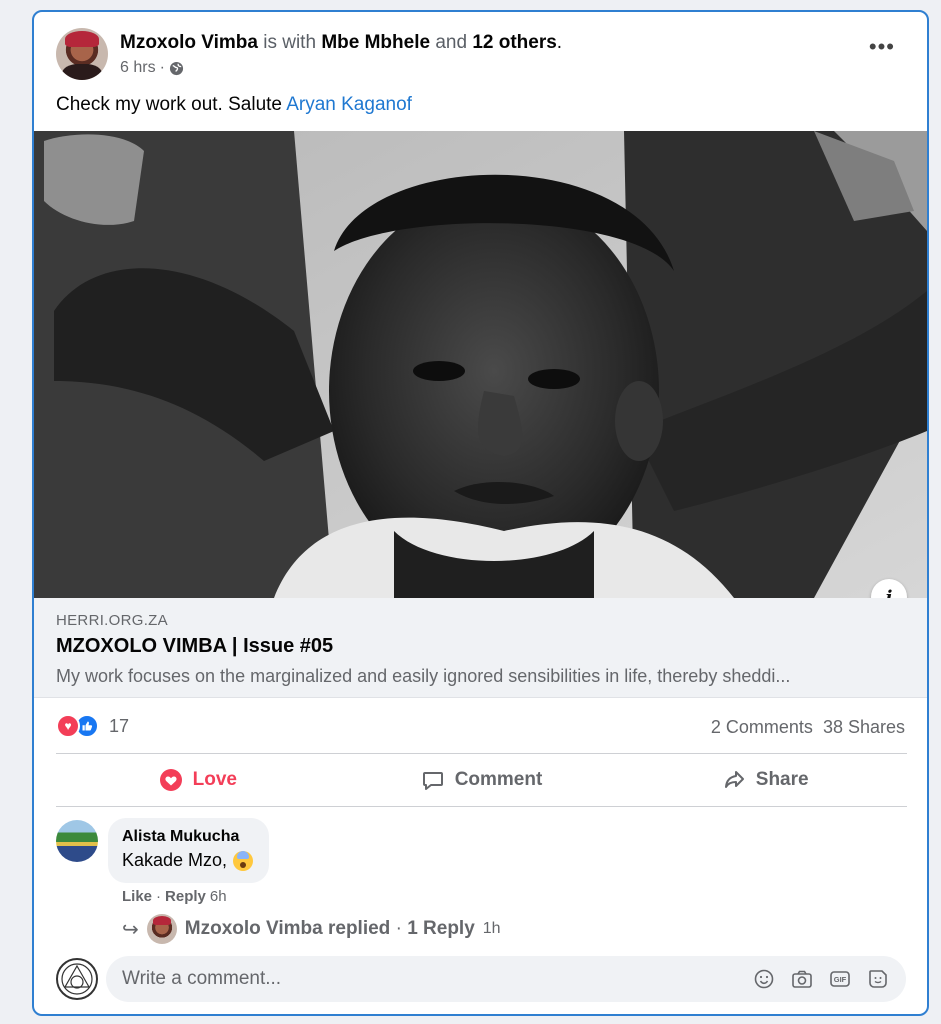  Describe the element at coordinates (82, 39) in the screenshot. I see `avatar-hat` at that location.